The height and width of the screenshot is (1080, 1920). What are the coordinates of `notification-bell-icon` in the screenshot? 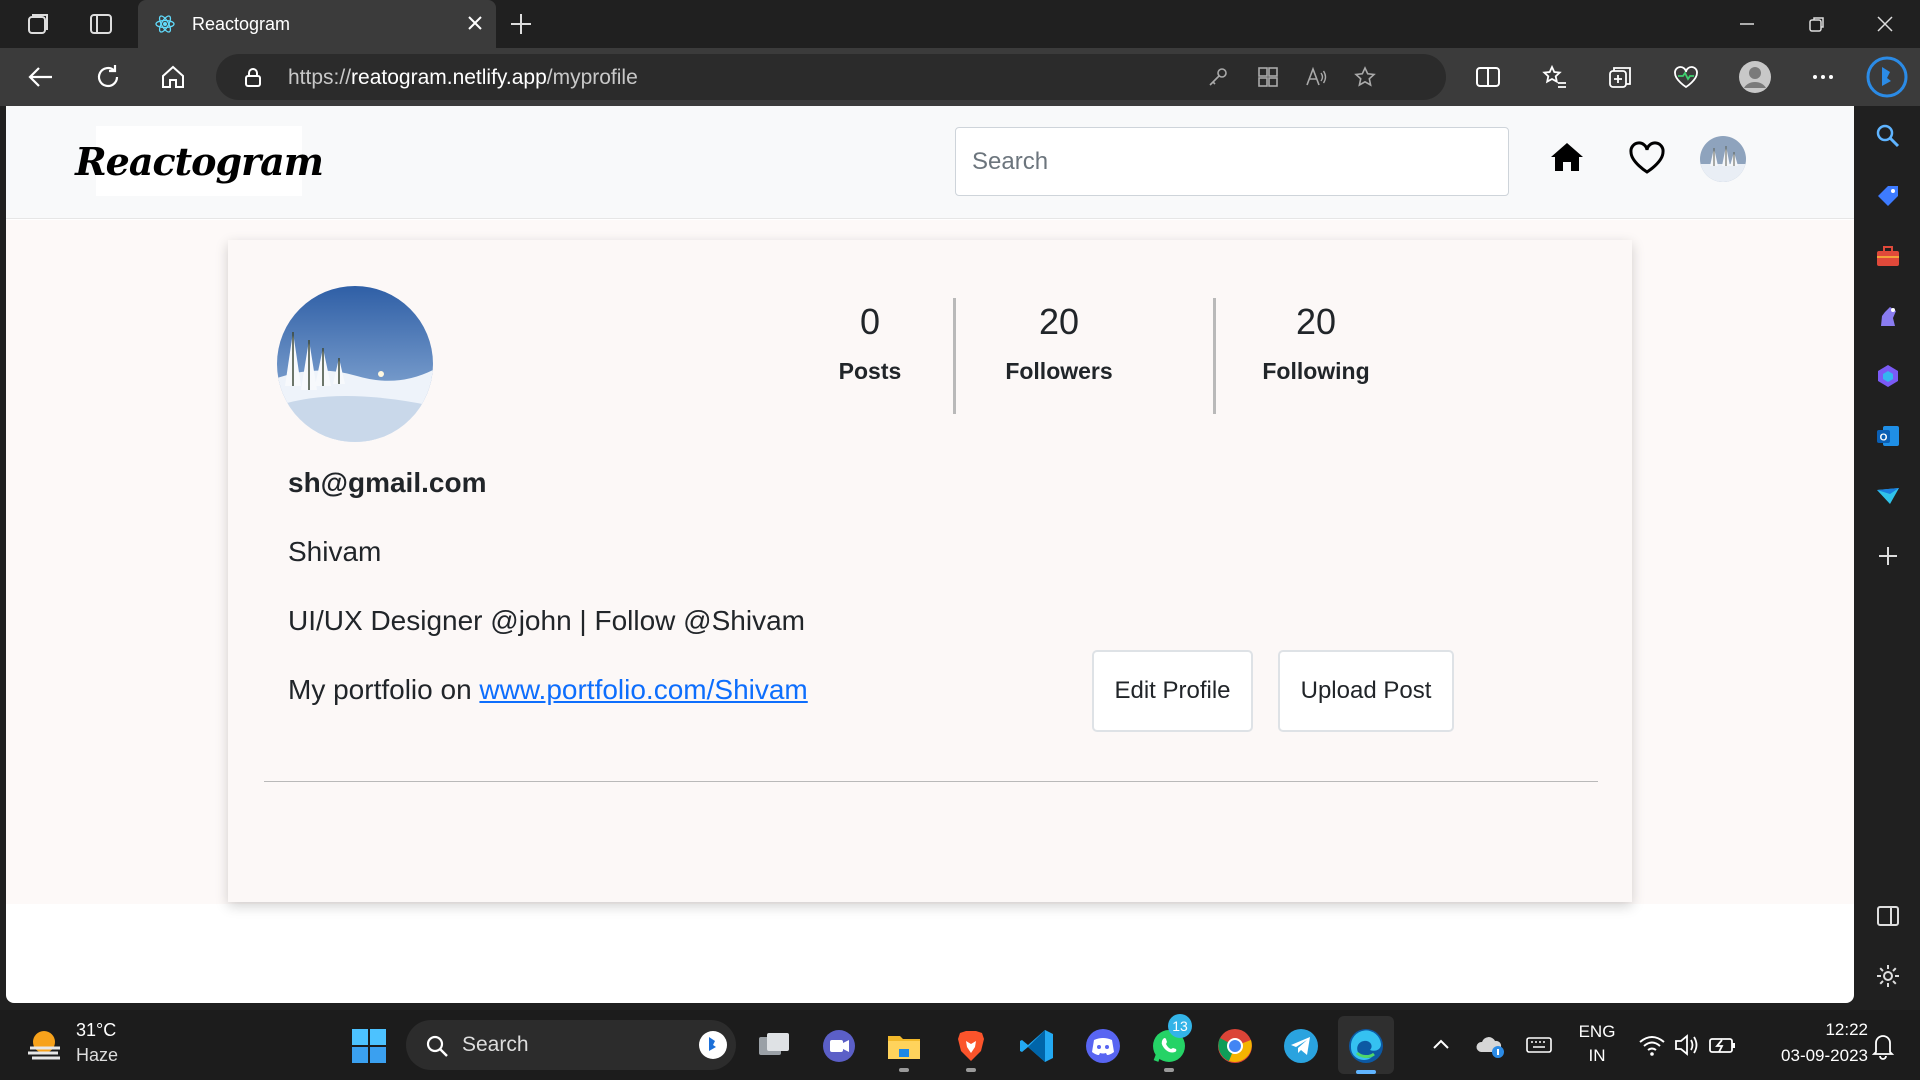 It's located at (1883, 1045).